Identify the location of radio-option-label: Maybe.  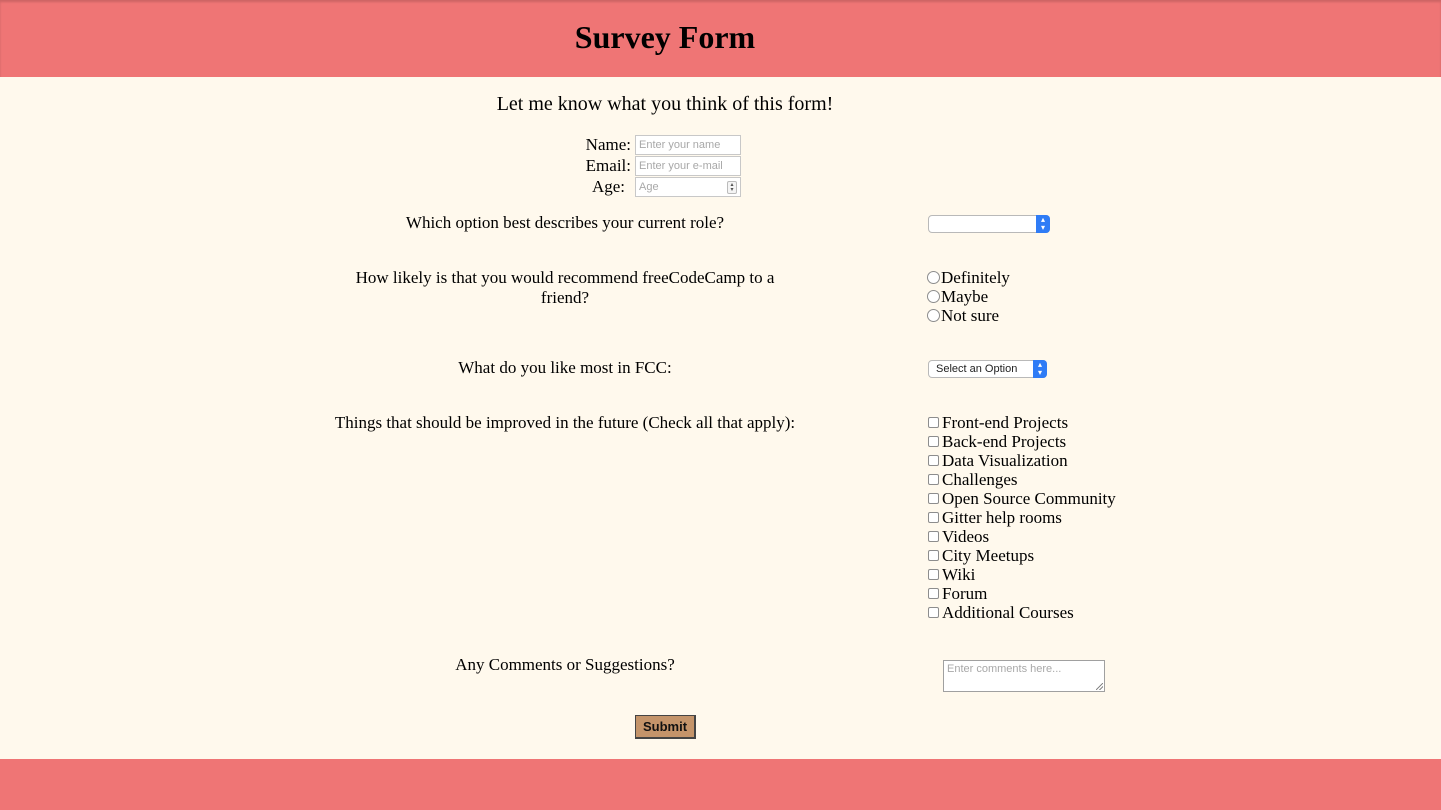
(965, 296).